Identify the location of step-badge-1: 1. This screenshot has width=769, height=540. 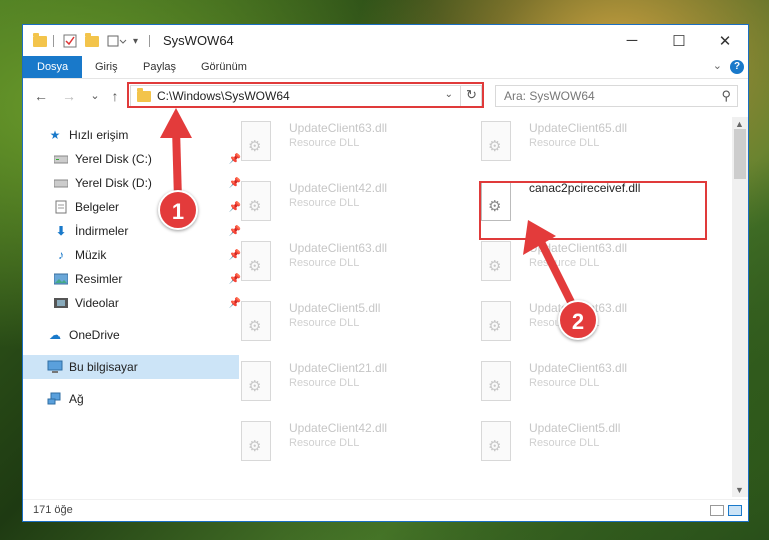
(178, 210).